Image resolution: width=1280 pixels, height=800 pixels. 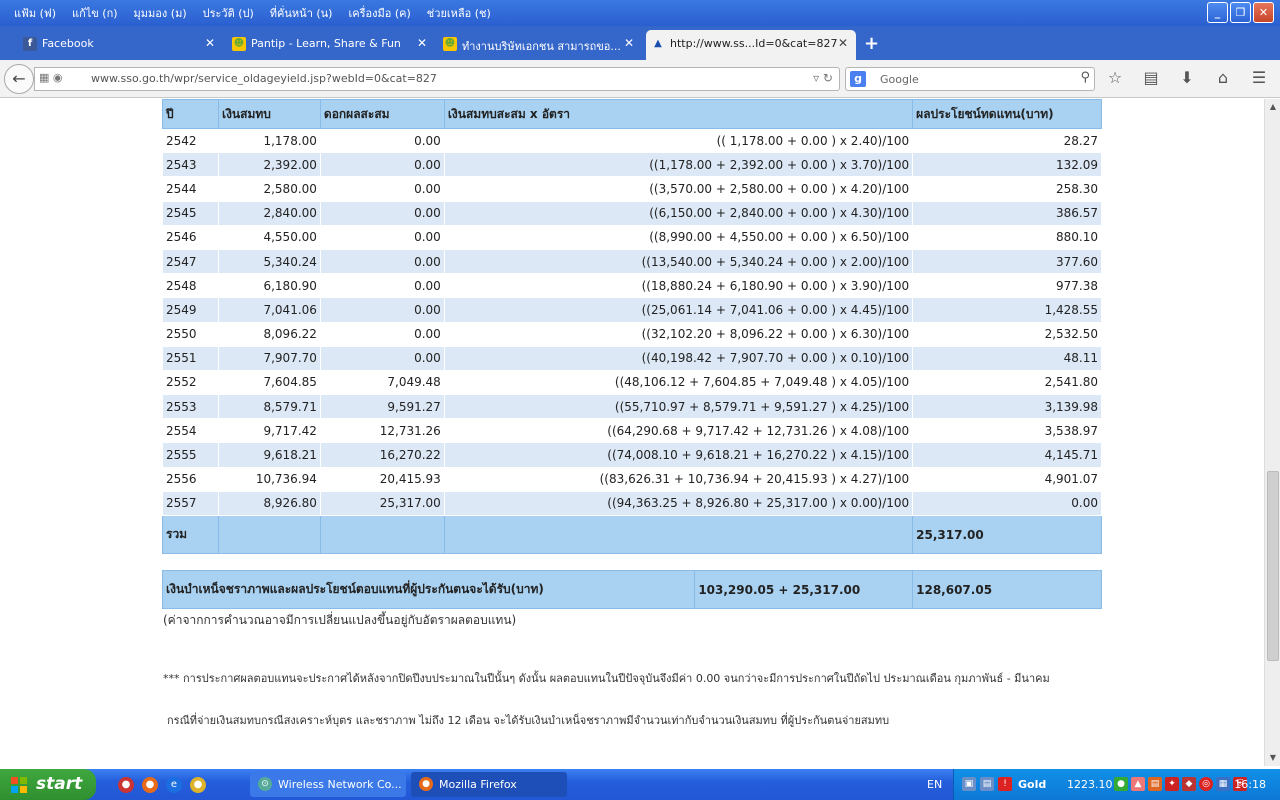 What do you see at coordinates (35, 13) in the screenshot?
I see `menu-file: แฟ้ม (ฟ)` at bounding box center [35, 13].